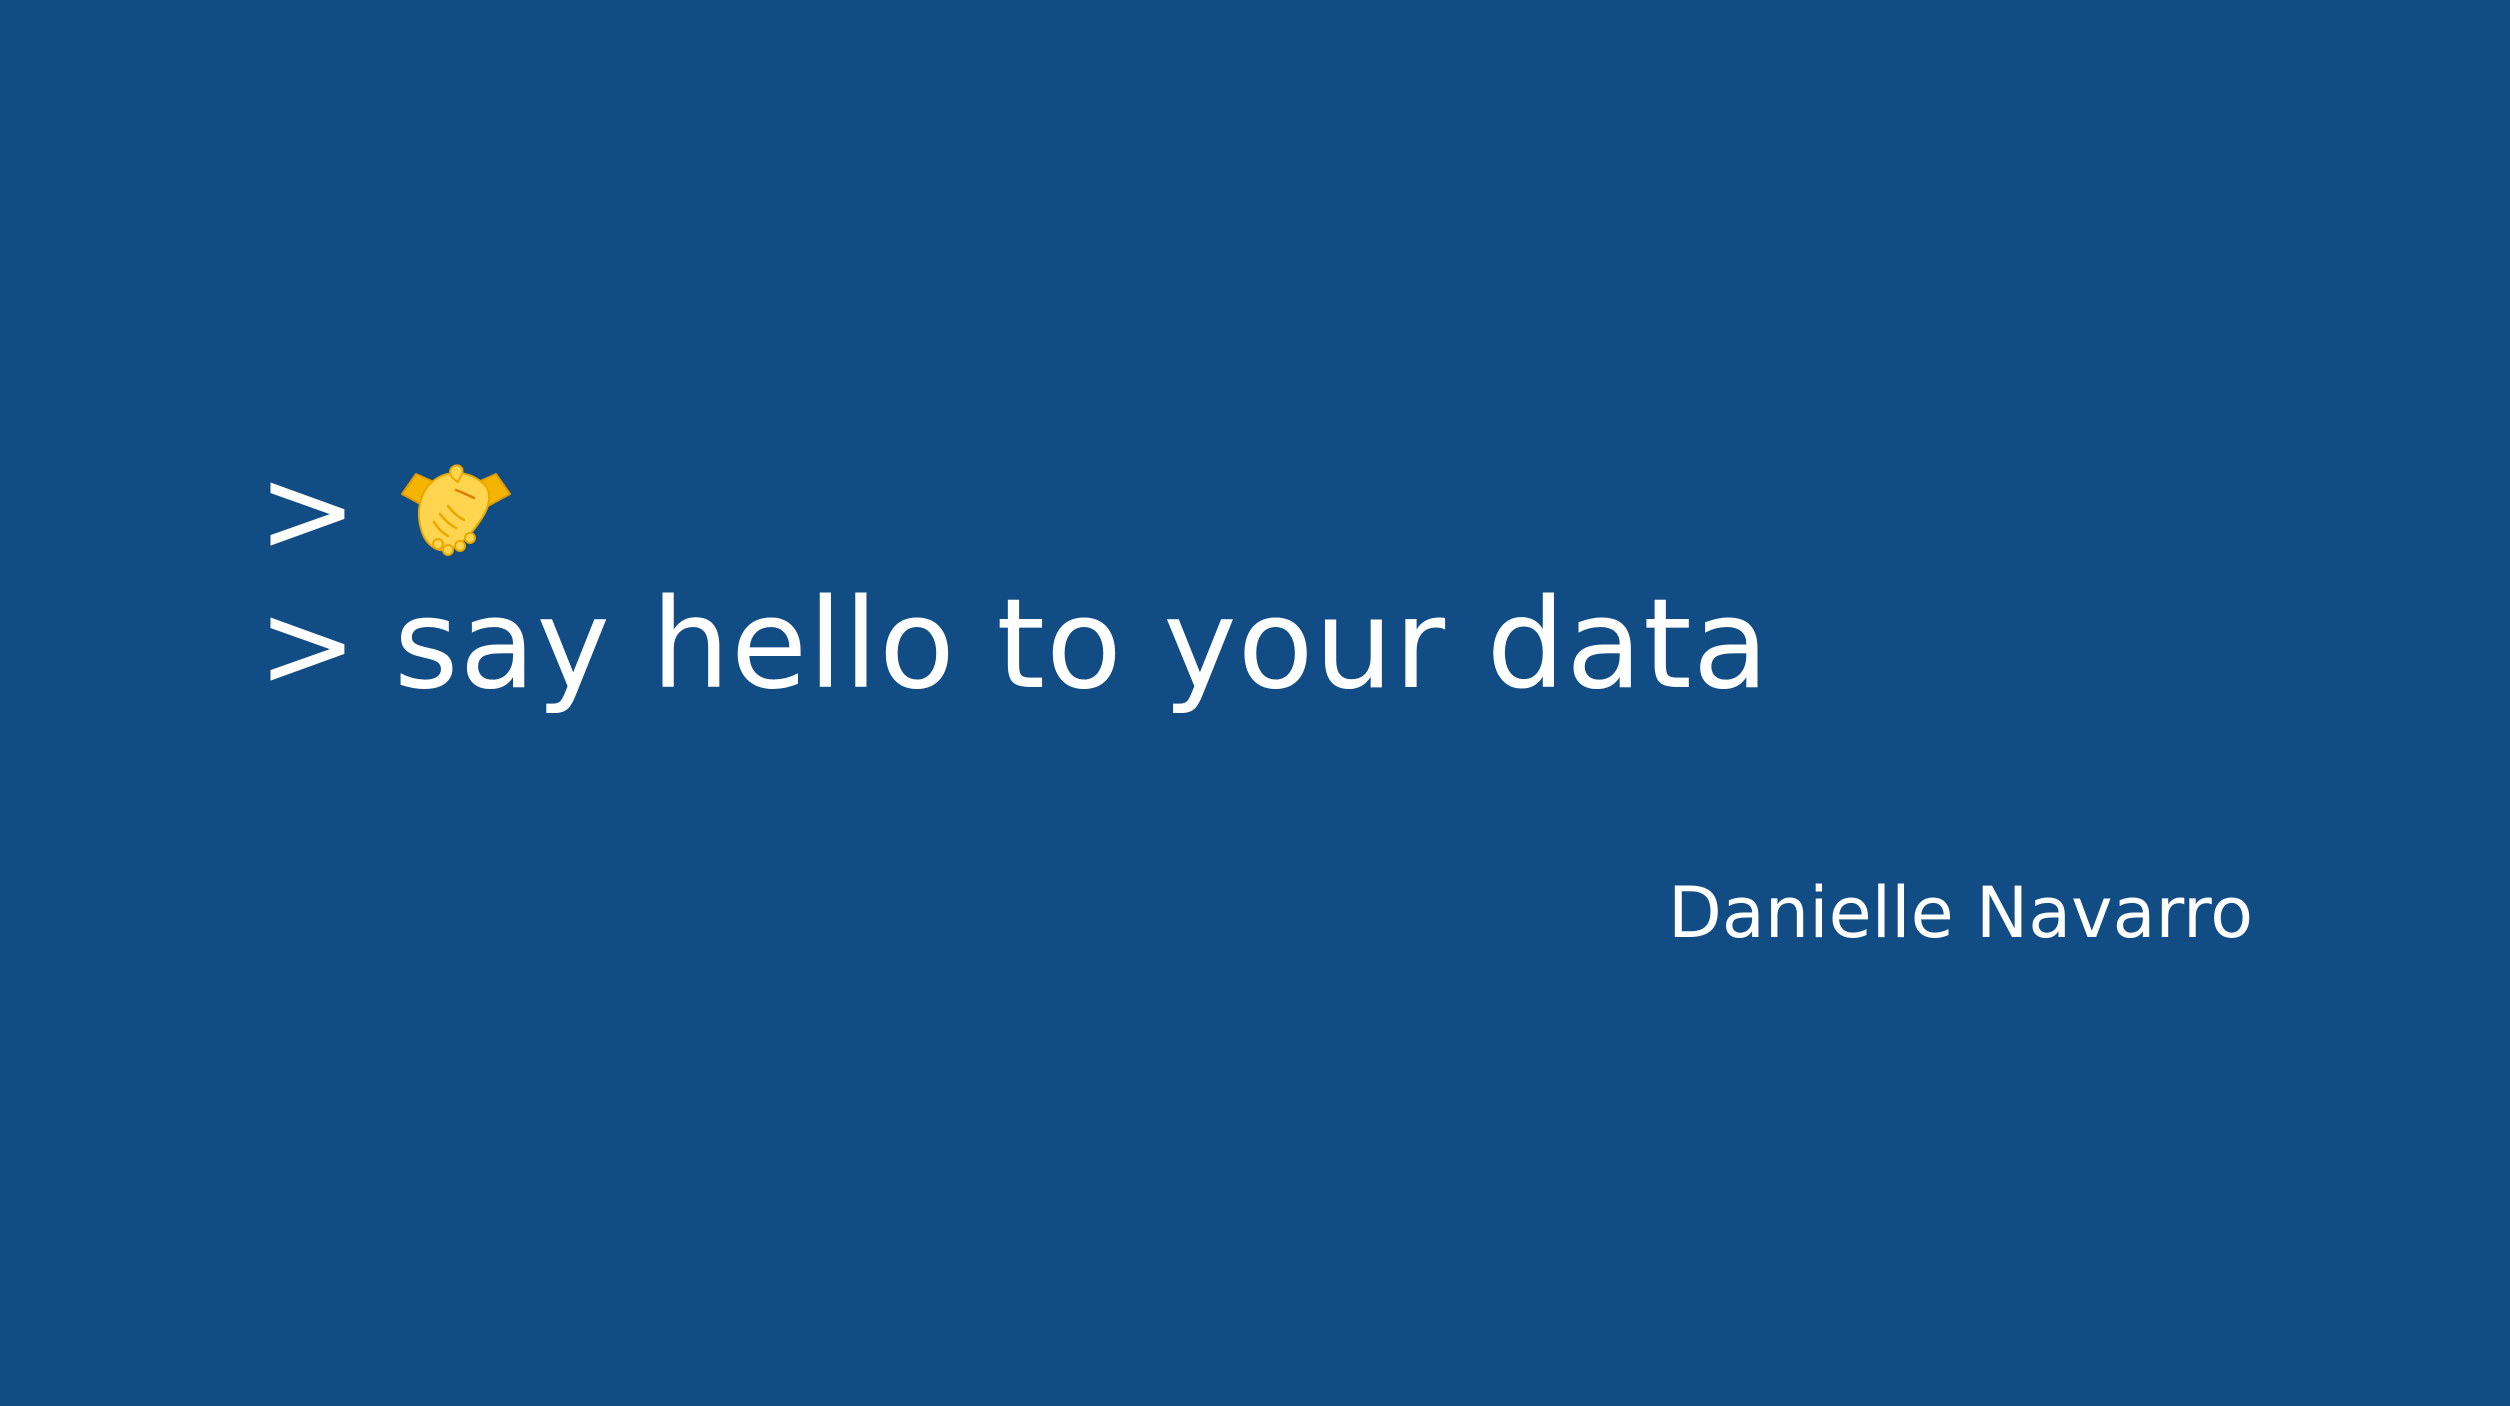 This screenshot has width=2510, height=1406. I want to click on prompt-line-title: > say hello to your data, so click(1014, 645).